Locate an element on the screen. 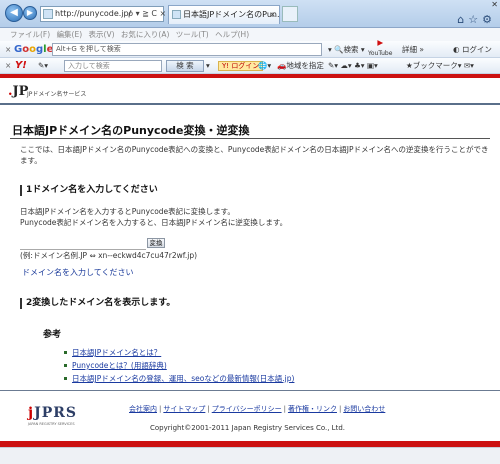 The image size is (500, 464). footer-link-copyright: 著作権・リンク is located at coordinates (312, 409).